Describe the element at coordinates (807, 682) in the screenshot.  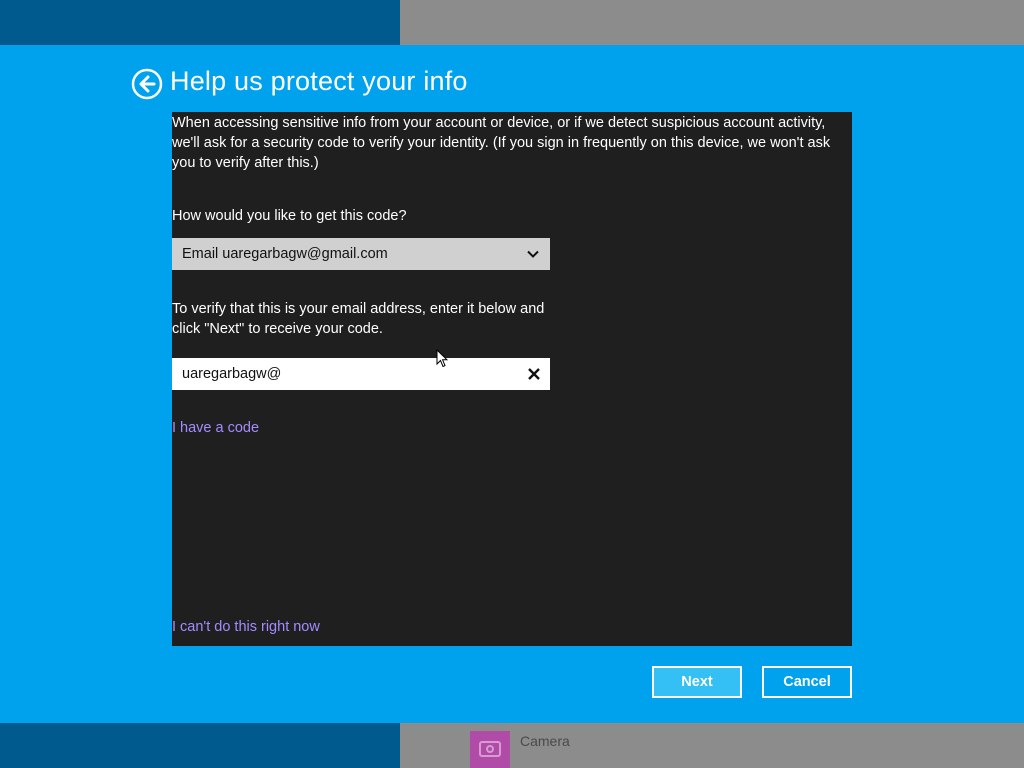
I see `cancel-button: Cancel` at that location.